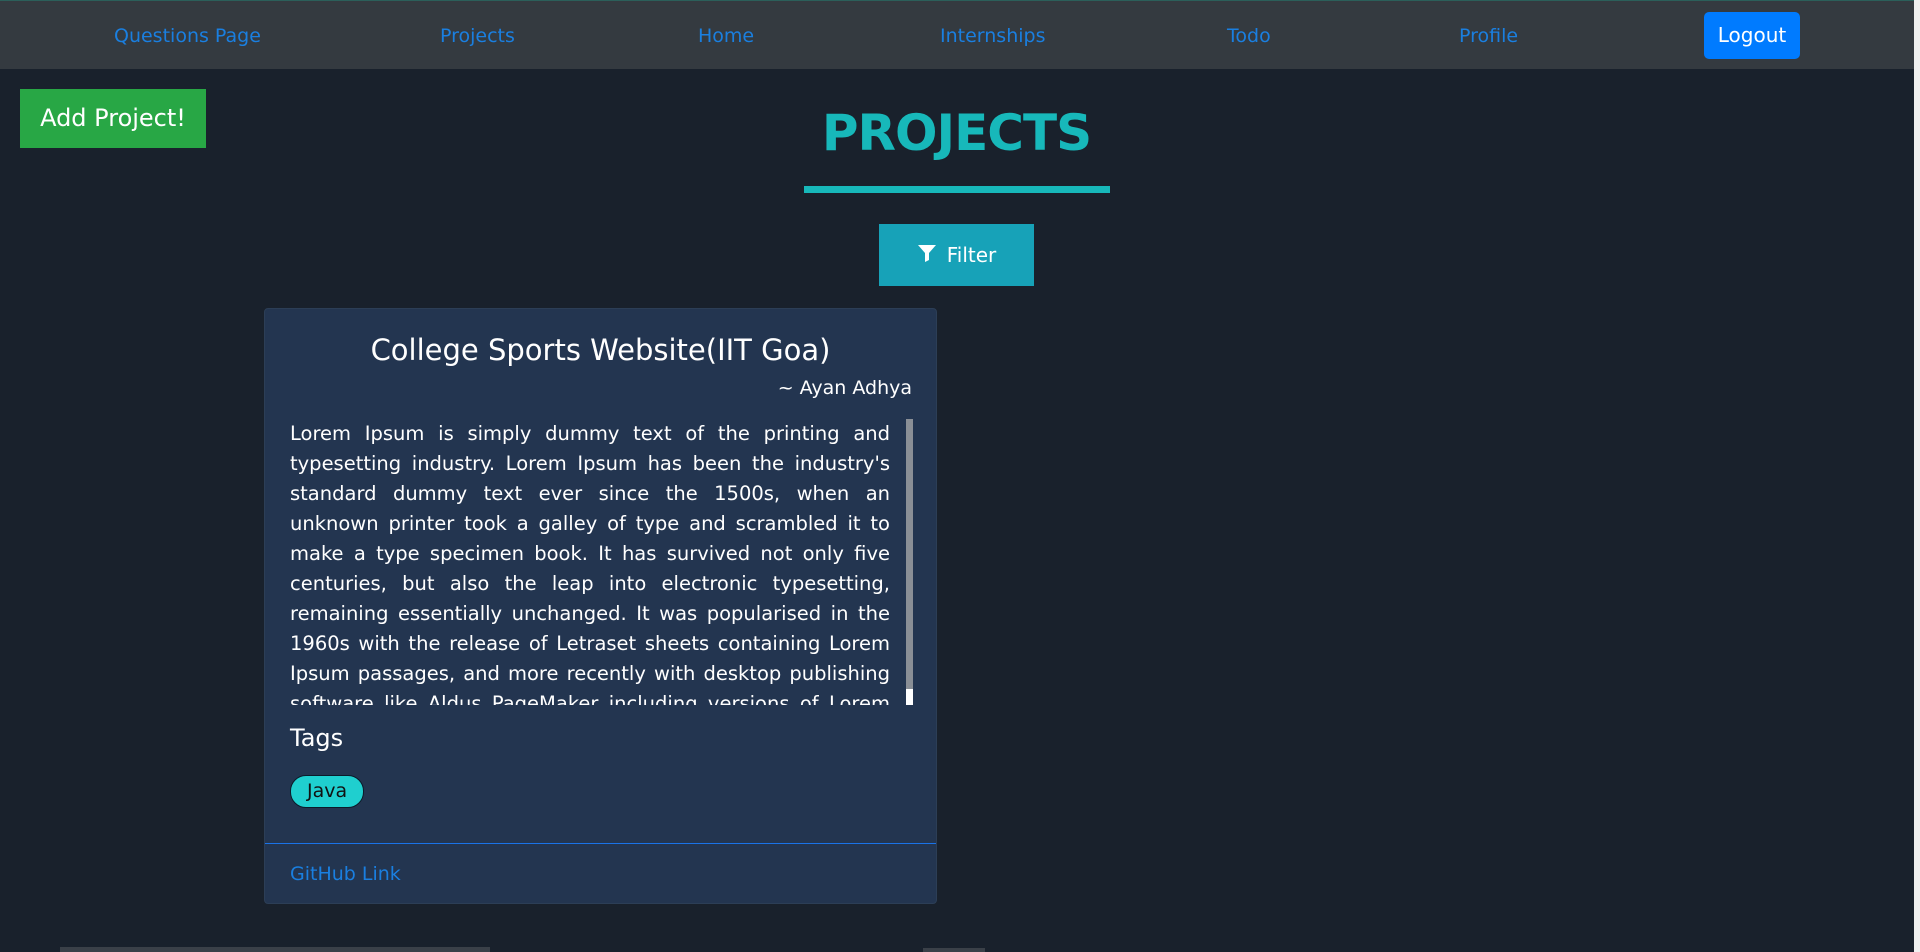  I want to click on add-project-button: Add Project!, so click(113, 118).